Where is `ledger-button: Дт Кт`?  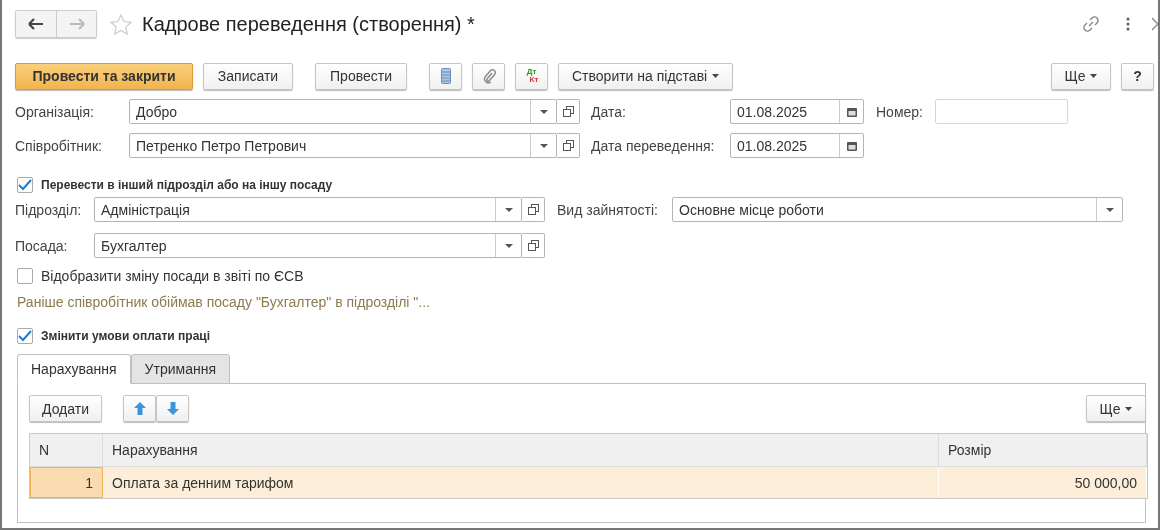
ledger-button: Дт Кт is located at coordinates (531, 76).